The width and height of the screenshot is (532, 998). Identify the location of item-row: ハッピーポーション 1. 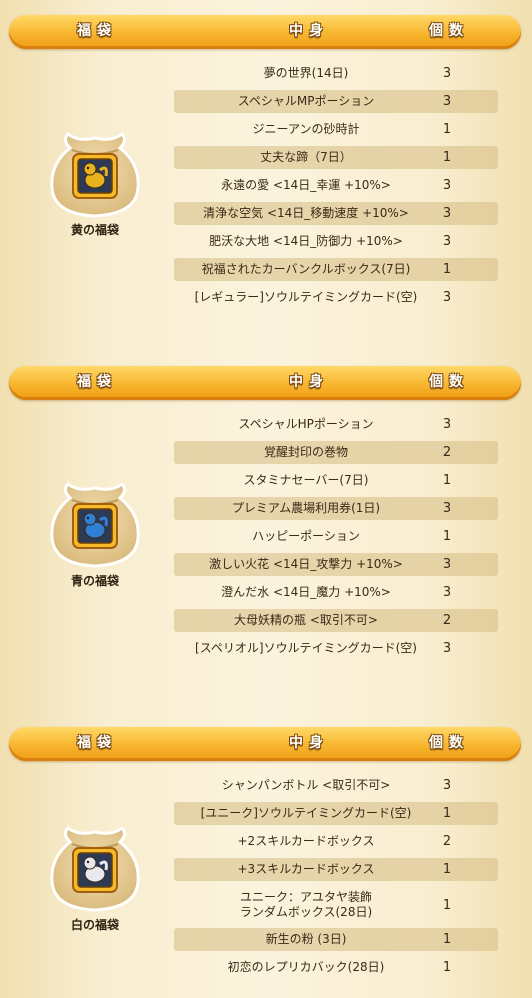
(336, 536).